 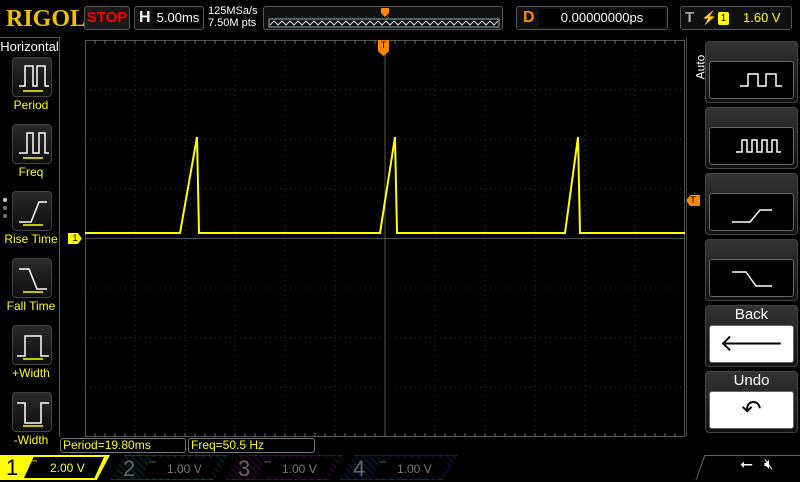 What do you see at coordinates (31, 373) in the screenshot?
I see `menu-item-label: +Width` at bounding box center [31, 373].